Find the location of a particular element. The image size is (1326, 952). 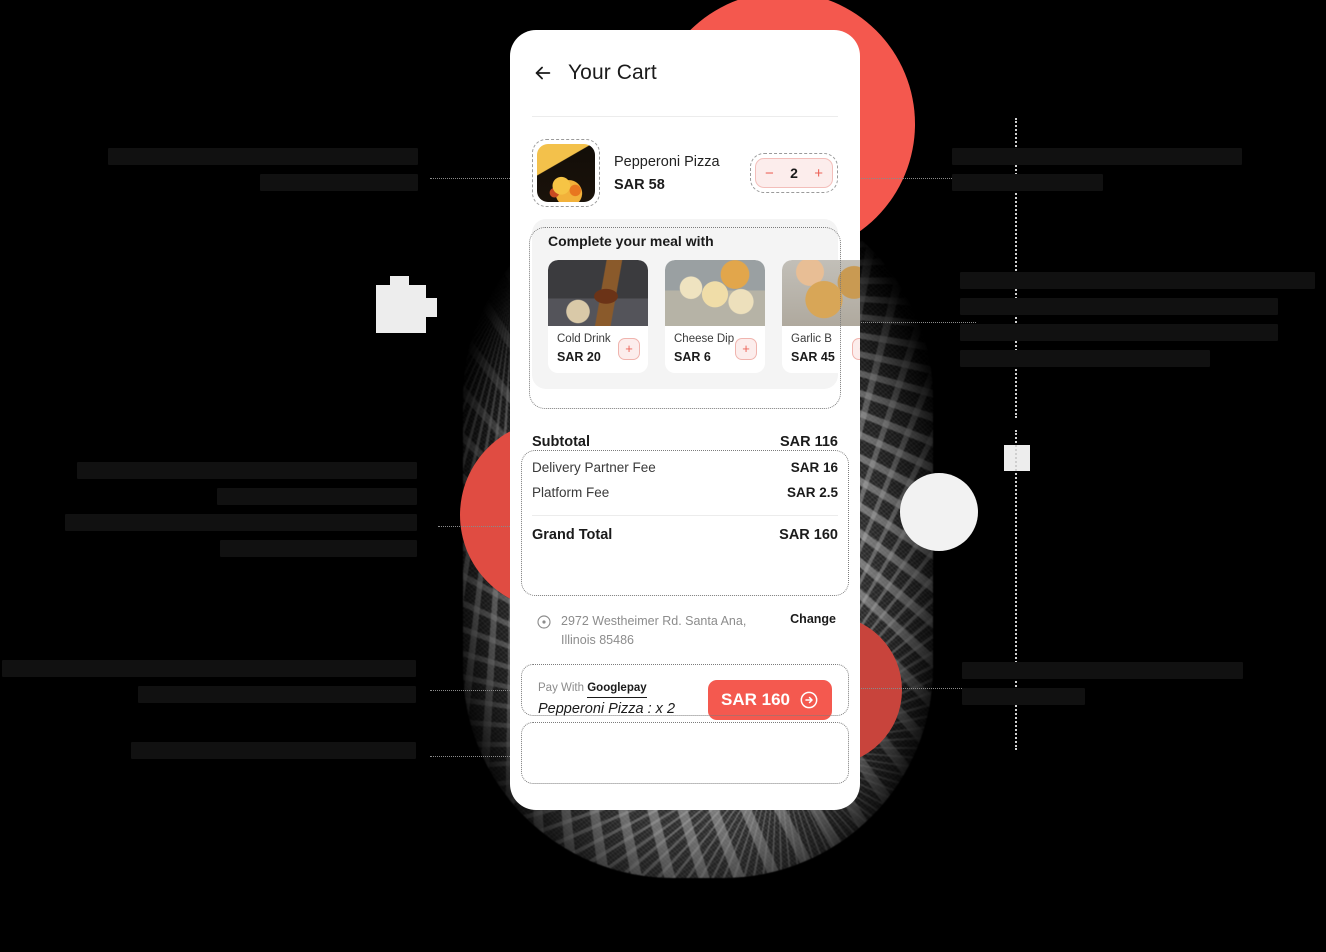

cold-drink-photo is located at coordinates (598, 293).